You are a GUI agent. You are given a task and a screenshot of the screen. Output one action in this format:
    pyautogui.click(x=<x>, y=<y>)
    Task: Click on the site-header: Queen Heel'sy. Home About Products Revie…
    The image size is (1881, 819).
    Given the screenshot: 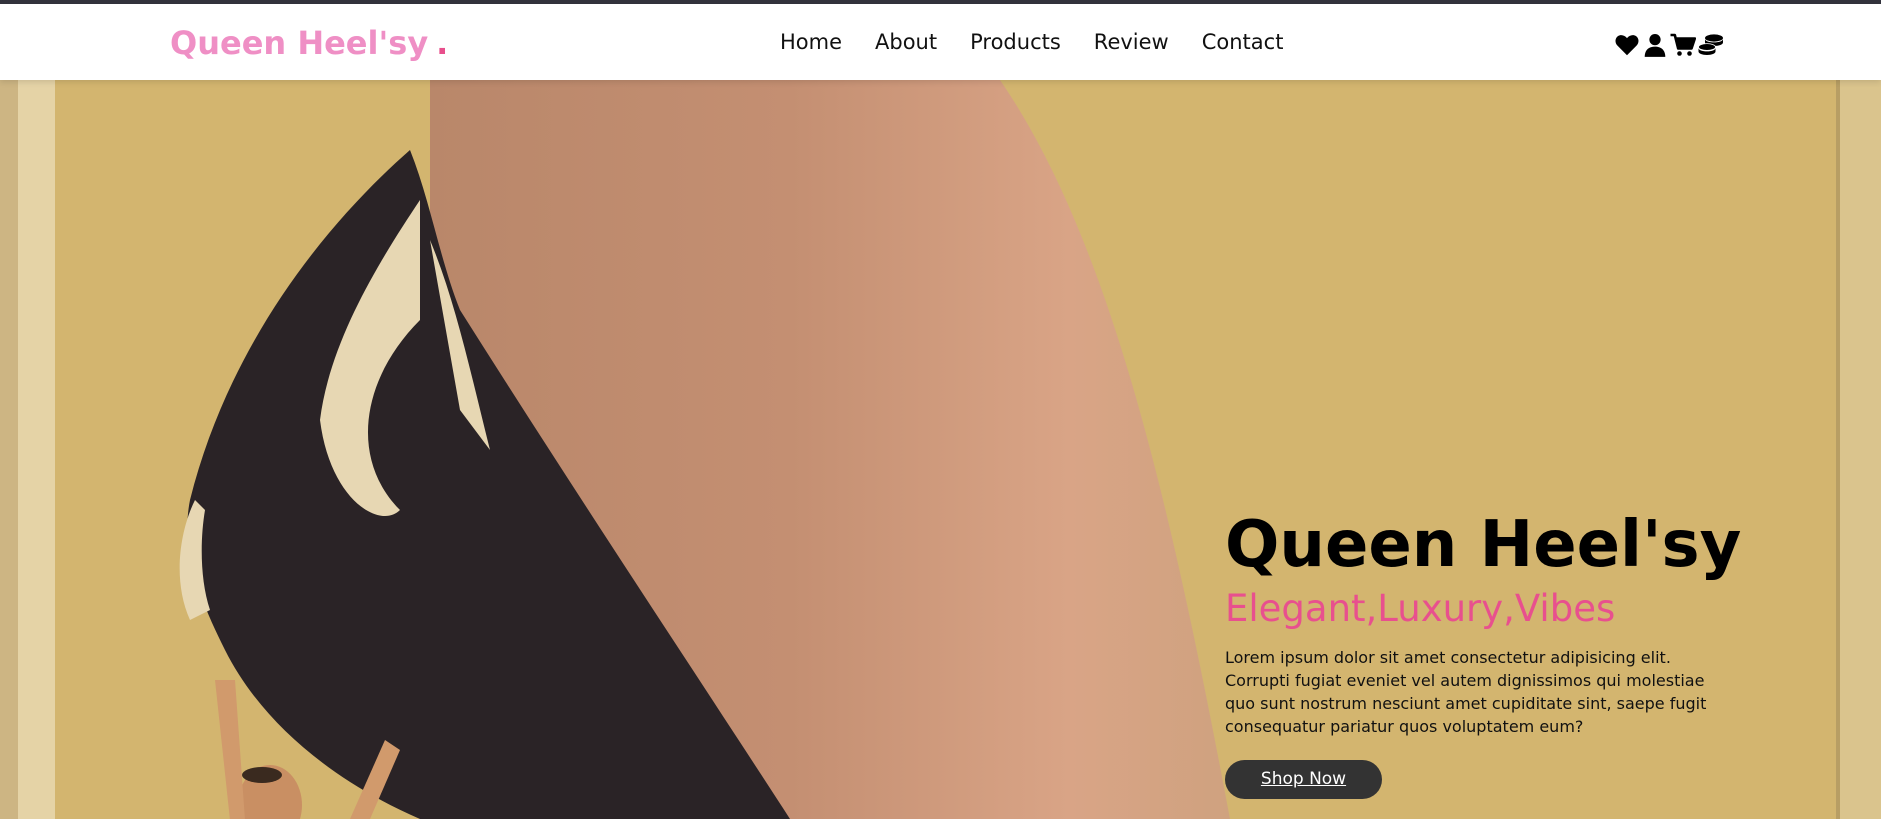 What is the action you would take?
    pyautogui.click(x=940, y=42)
    